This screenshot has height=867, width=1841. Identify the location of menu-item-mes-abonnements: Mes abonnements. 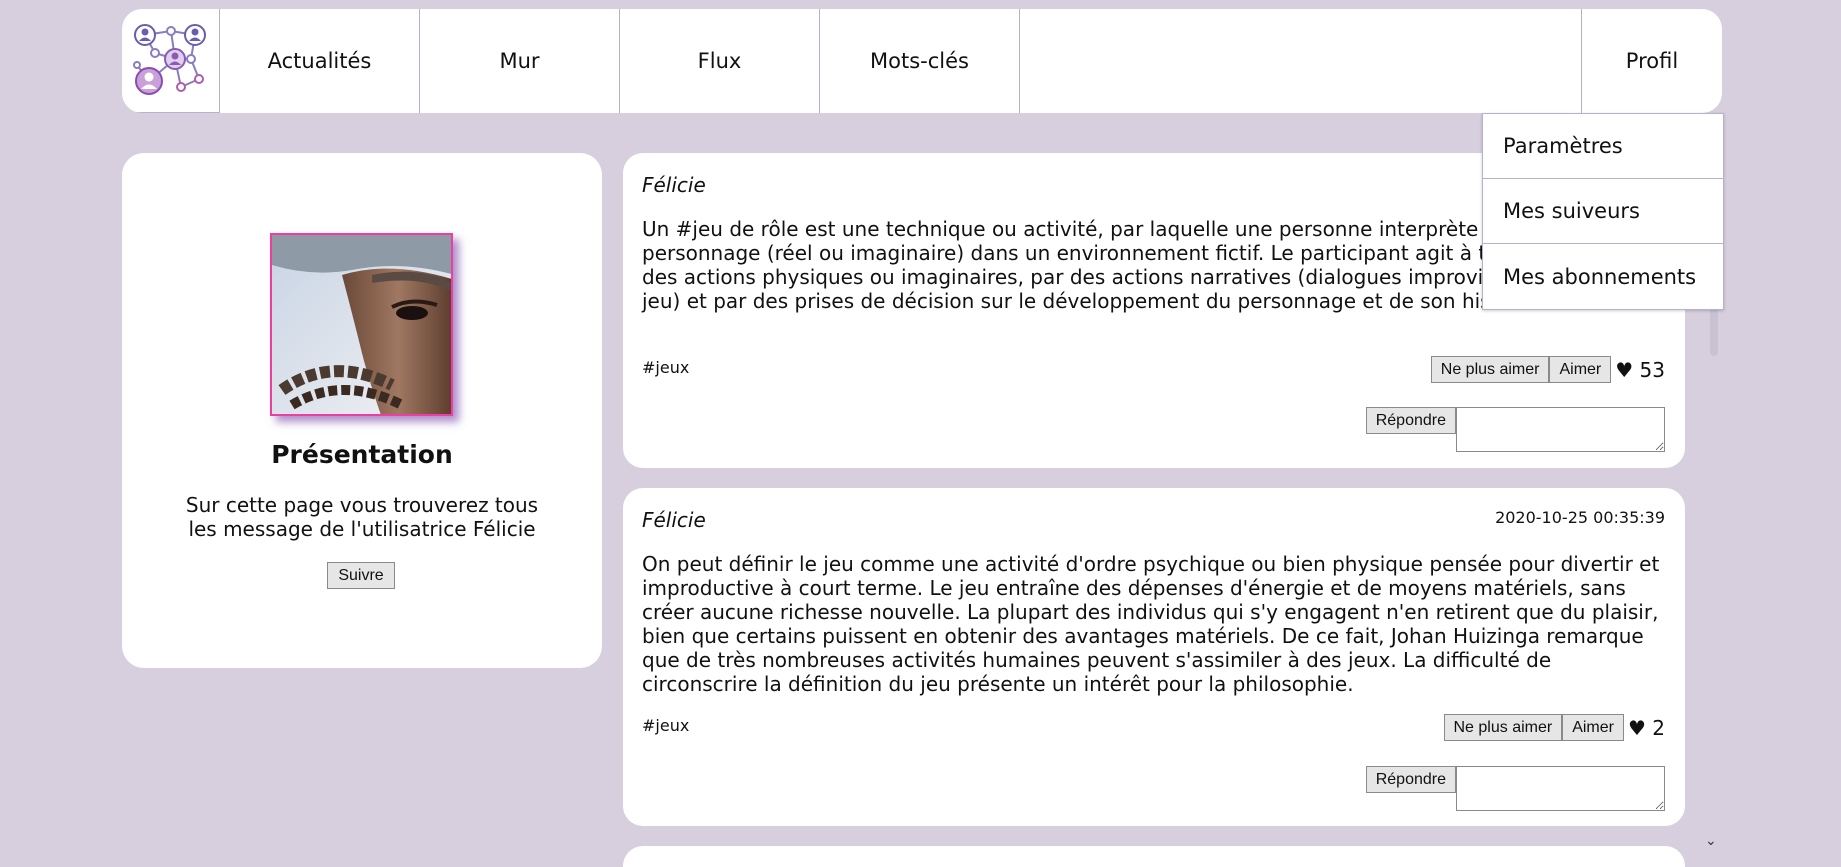
(1603, 276).